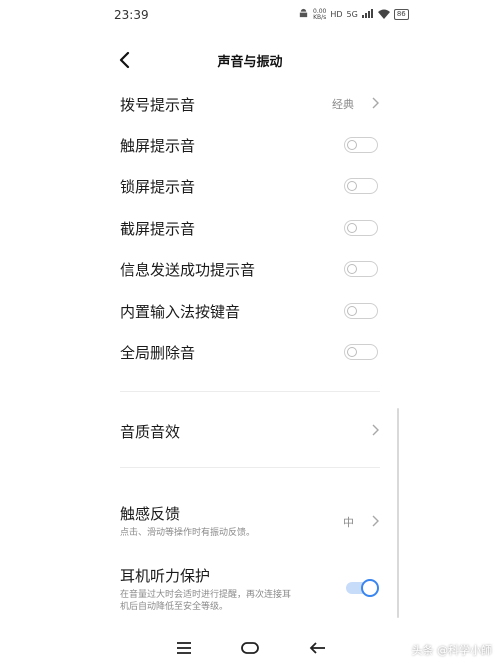 Image resolution: width=500 pixels, height=666 pixels. I want to click on back-icon, so click(317, 648).